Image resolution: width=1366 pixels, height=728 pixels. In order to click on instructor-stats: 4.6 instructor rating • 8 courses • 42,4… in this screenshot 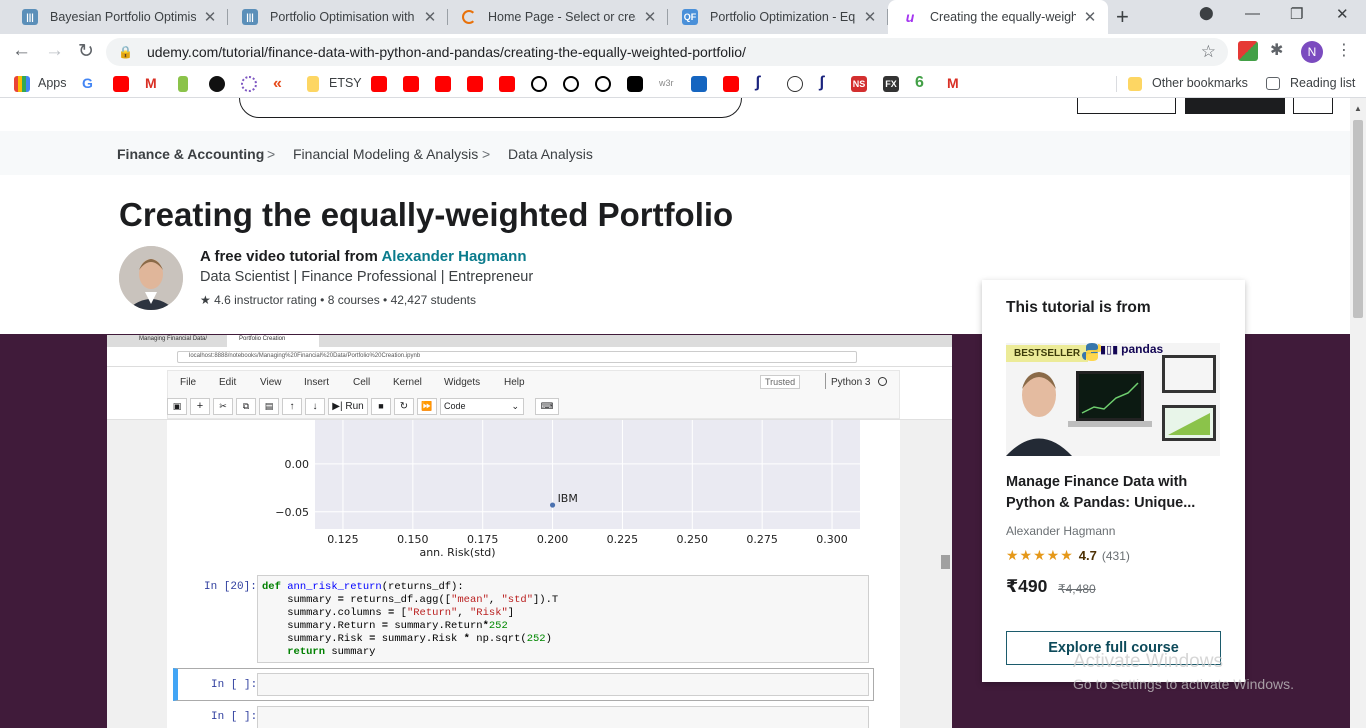, I will do `click(345, 300)`.